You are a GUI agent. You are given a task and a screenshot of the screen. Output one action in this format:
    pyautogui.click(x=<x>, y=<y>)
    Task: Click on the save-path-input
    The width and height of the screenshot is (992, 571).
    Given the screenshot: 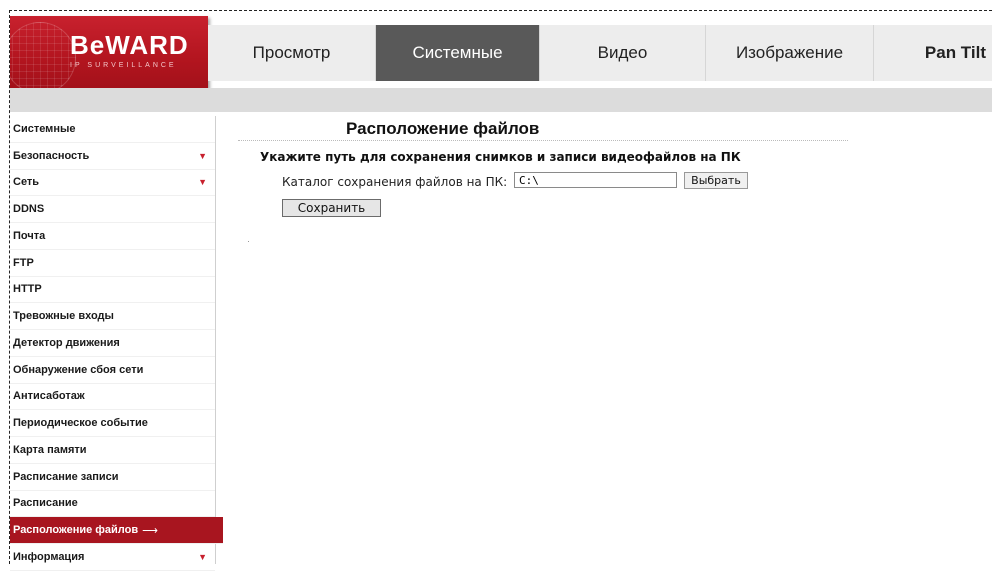 What is the action you would take?
    pyautogui.click(x=595, y=180)
    